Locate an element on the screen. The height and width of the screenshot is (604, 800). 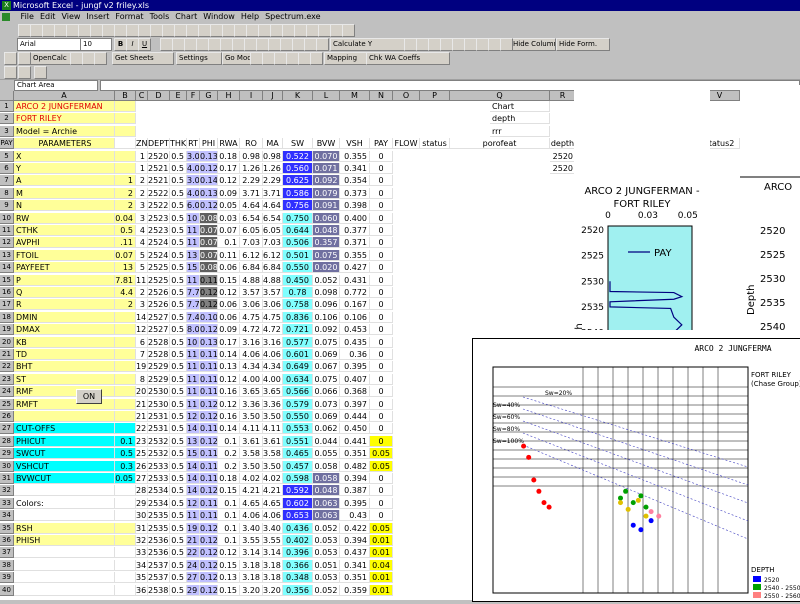
cell-h29: 0.2 is located at coordinates (229, 454).